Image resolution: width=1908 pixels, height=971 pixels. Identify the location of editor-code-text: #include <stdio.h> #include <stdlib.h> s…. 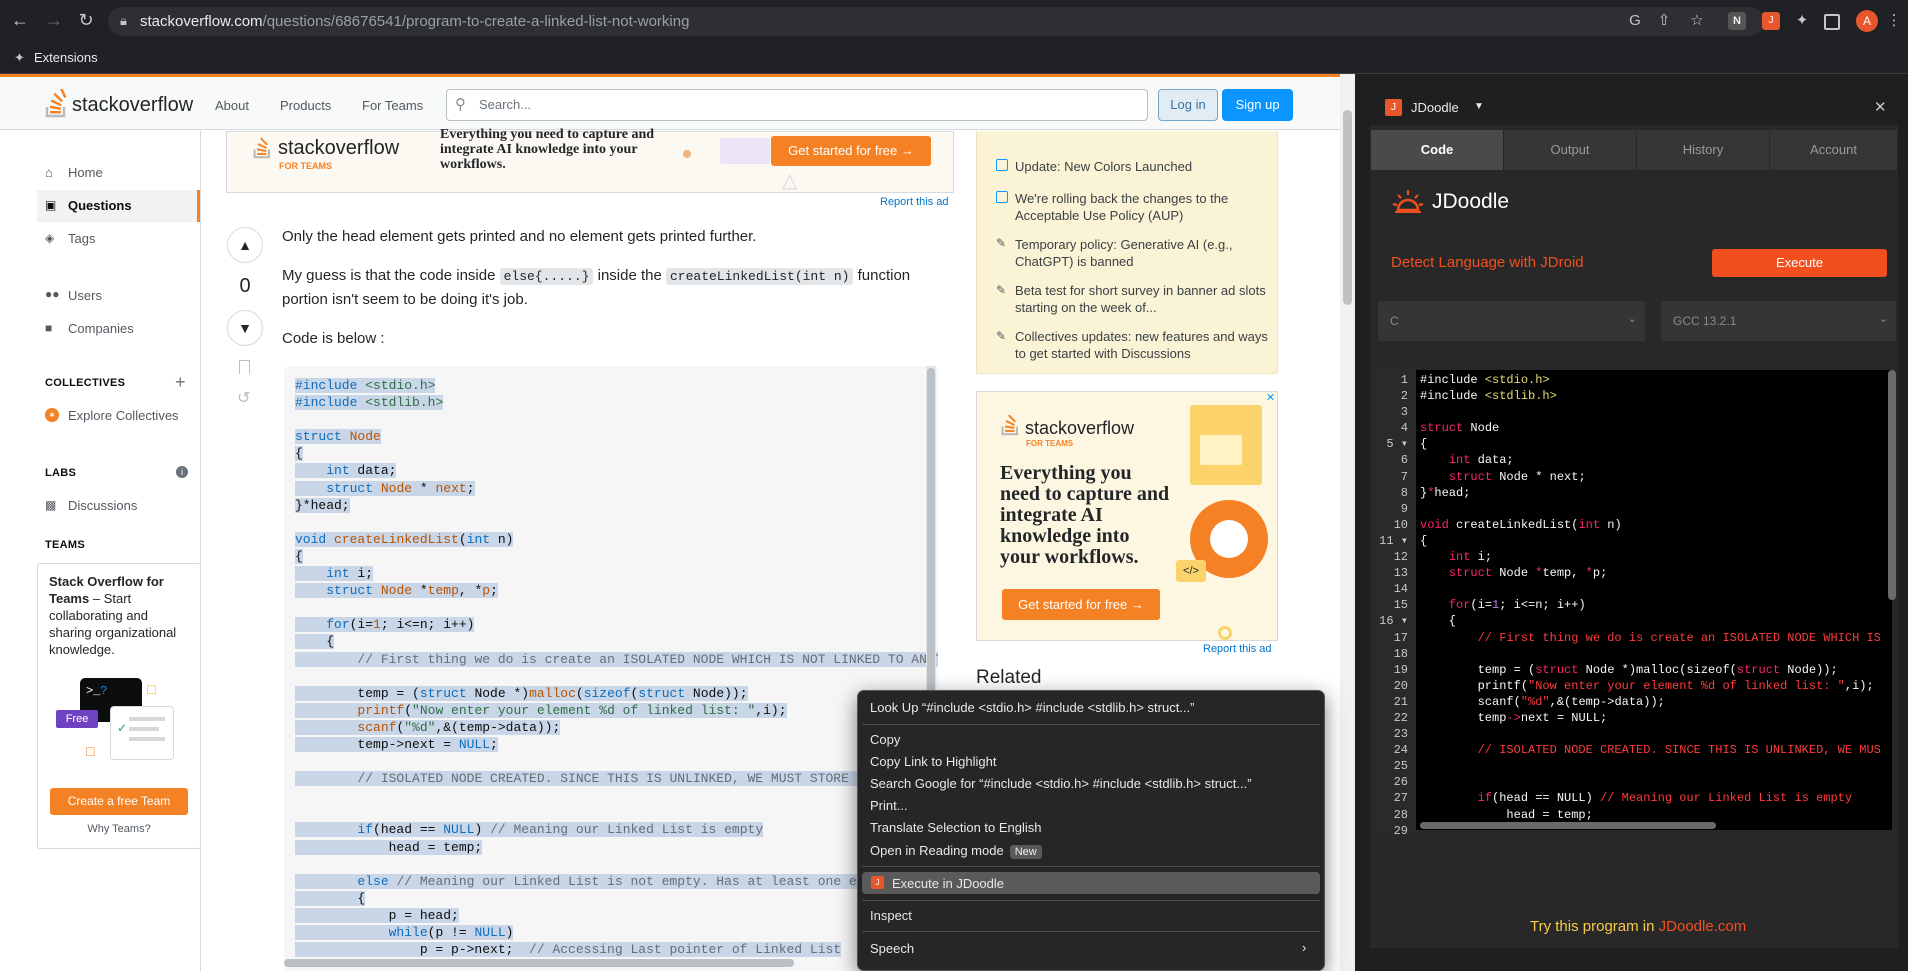
(1650, 597).